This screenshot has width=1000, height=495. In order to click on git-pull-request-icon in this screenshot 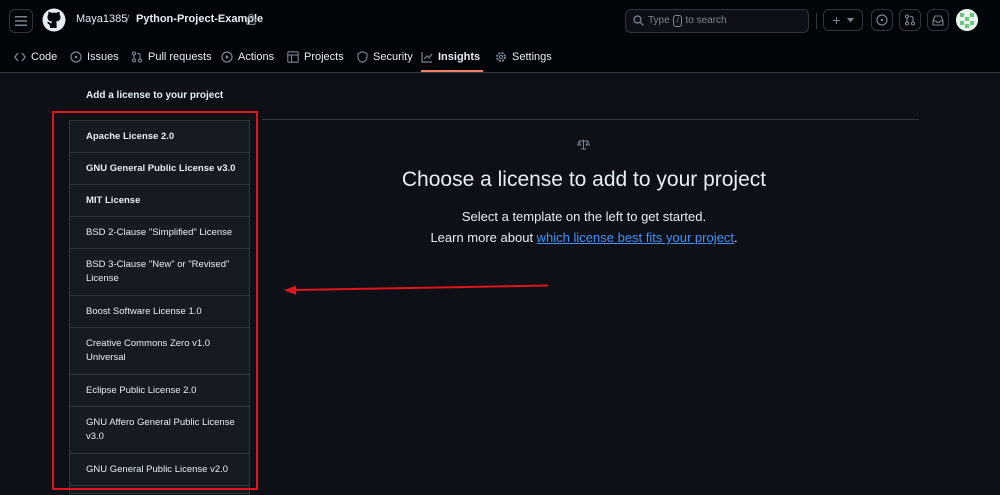, I will do `click(910, 20)`.